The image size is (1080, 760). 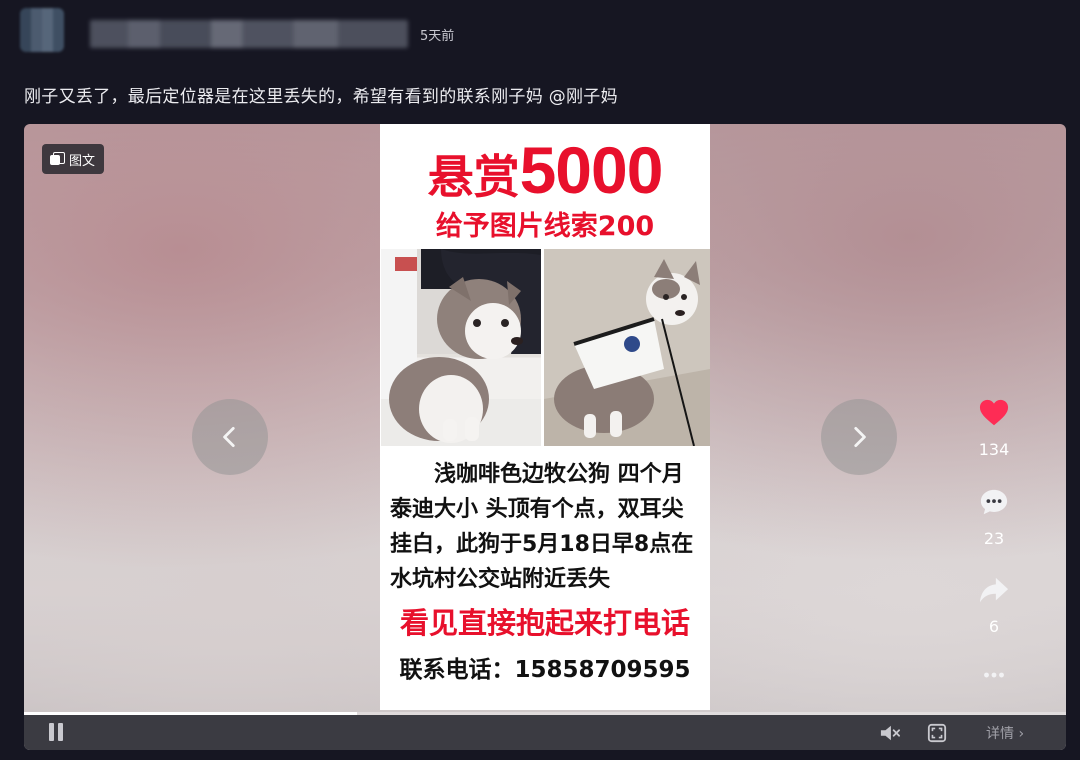 I want to click on username-blurred, so click(x=249, y=34).